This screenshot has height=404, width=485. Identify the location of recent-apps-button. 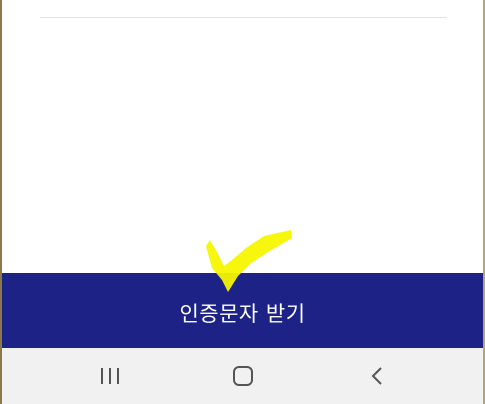
(110, 376).